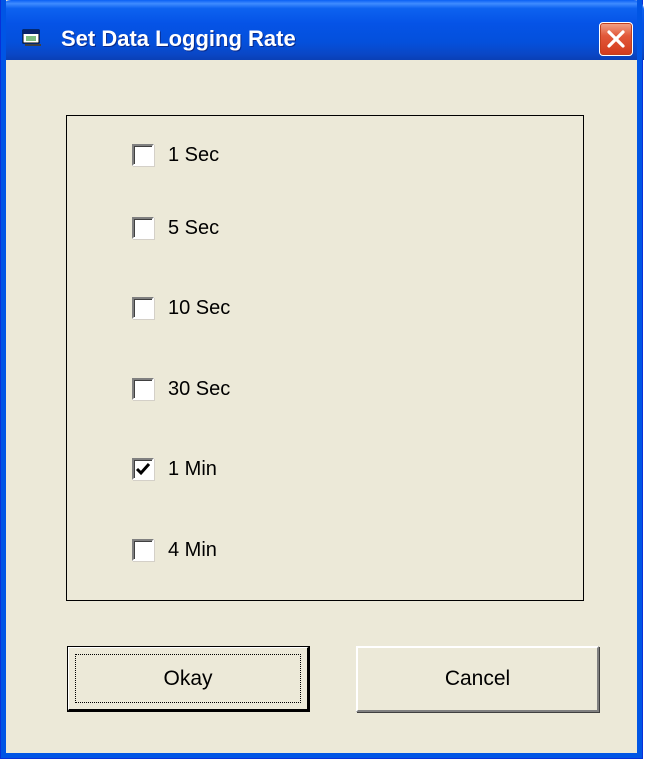 Image resolution: width=645 pixels, height=761 pixels. What do you see at coordinates (192, 468) in the screenshot?
I see `checkbox-label: 1 Min` at bounding box center [192, 468].